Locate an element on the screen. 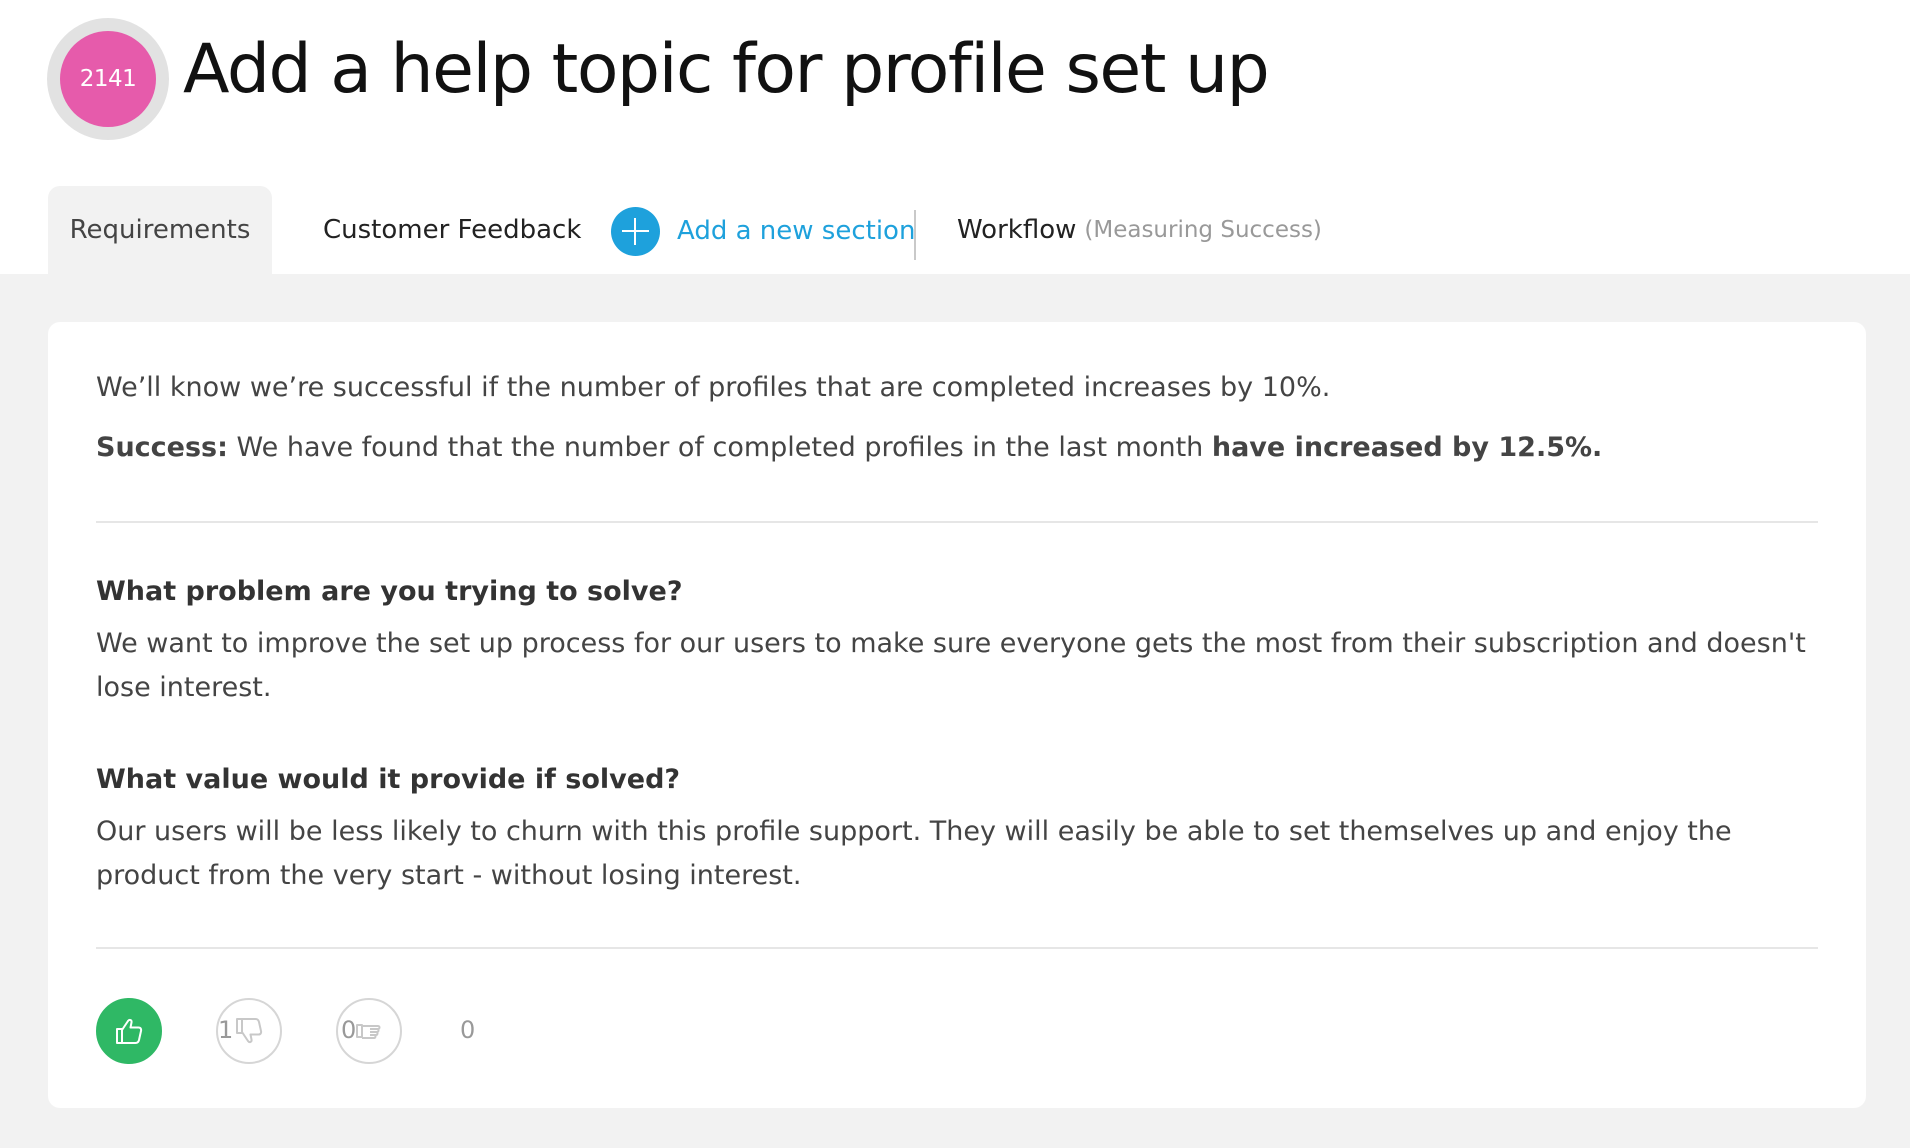 This screenshot has height=1148, width=1910. thumbs-down-button is located at coordinates (249, 1031).